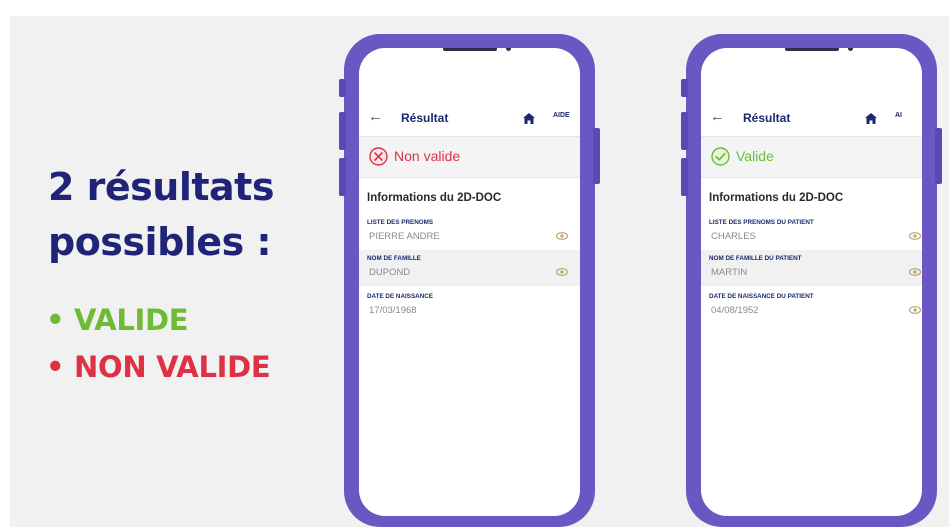 This screenshot has width=949, height=527. What do you see at coordinates (427, 156) in the screenshot?
I see `status-label: Non valide` at bounding box center [427, 156].